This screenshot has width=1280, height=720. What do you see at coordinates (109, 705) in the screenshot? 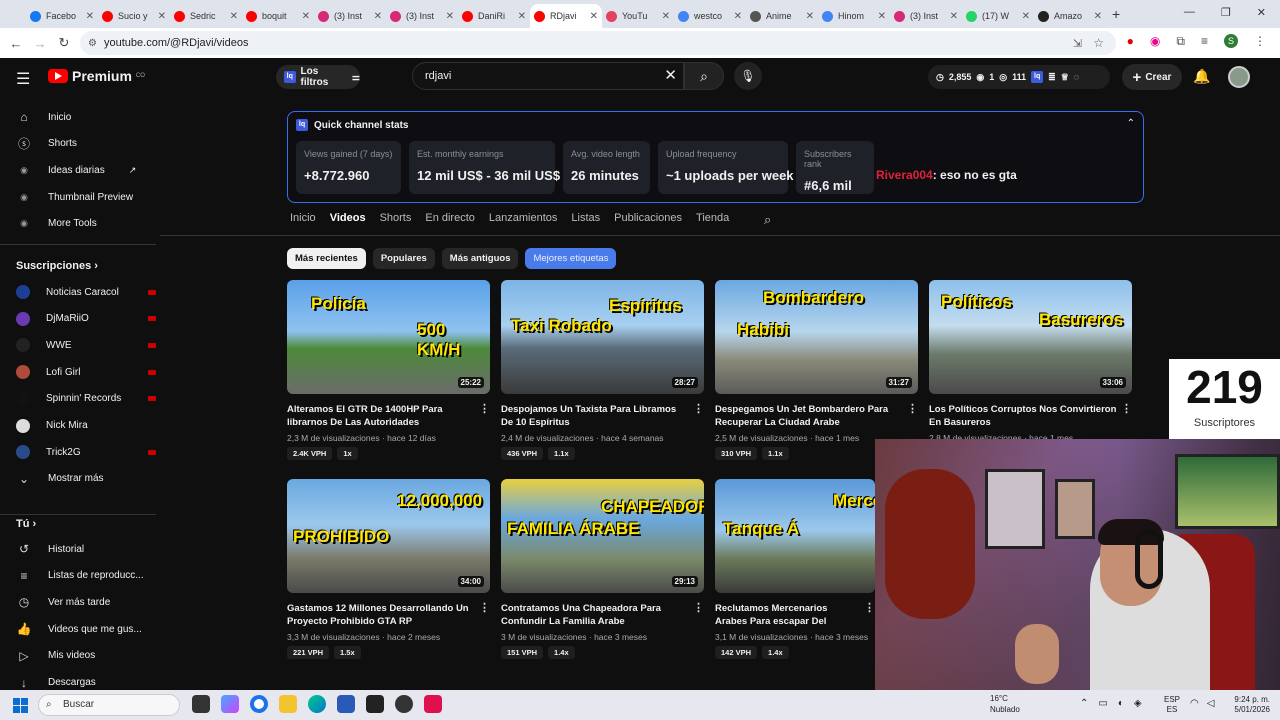
I see `taskbar-search: ⌕ Buscar` at bounding box center [109, 705].